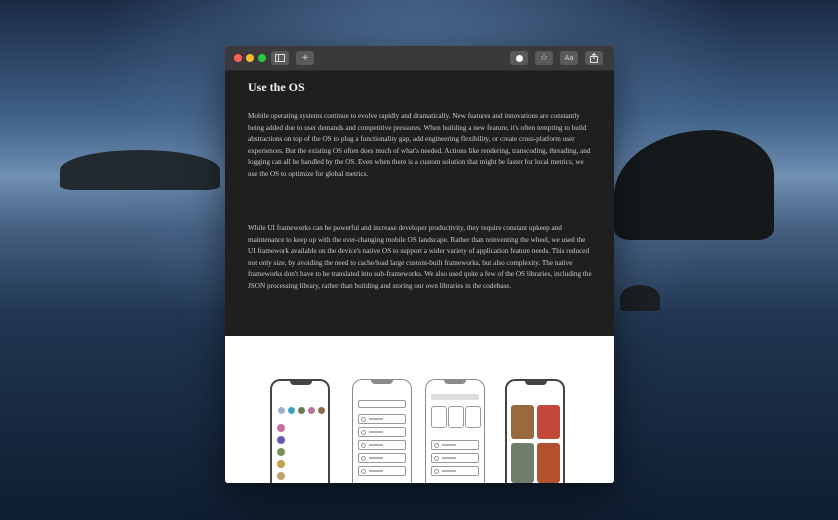 Image resolution: width=838 pixels, height=520 pixels. What do you see at coordinates (535, 431) in the screenshot?
I see `phone-mockup-stories` at bounding box center [535, 431].